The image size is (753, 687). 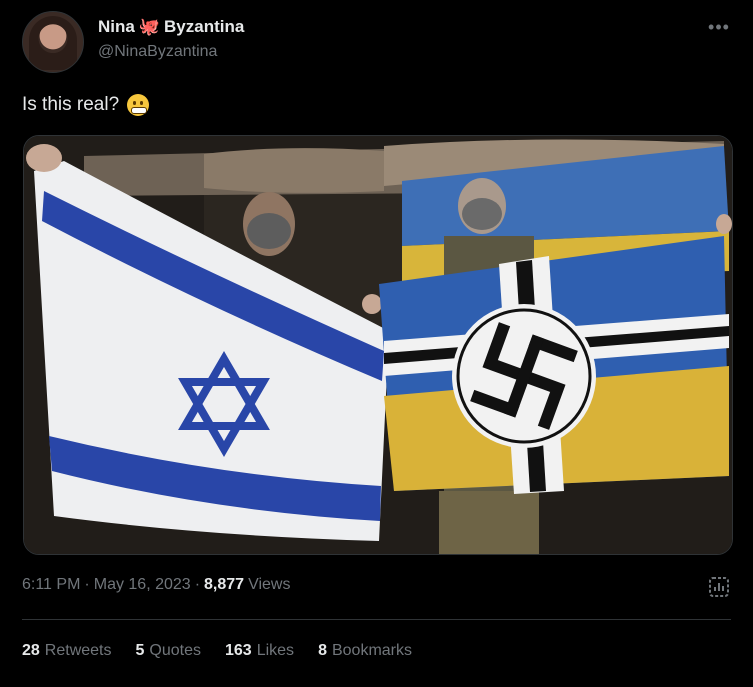 I want to click on avatar, so click(x=53, y=42).